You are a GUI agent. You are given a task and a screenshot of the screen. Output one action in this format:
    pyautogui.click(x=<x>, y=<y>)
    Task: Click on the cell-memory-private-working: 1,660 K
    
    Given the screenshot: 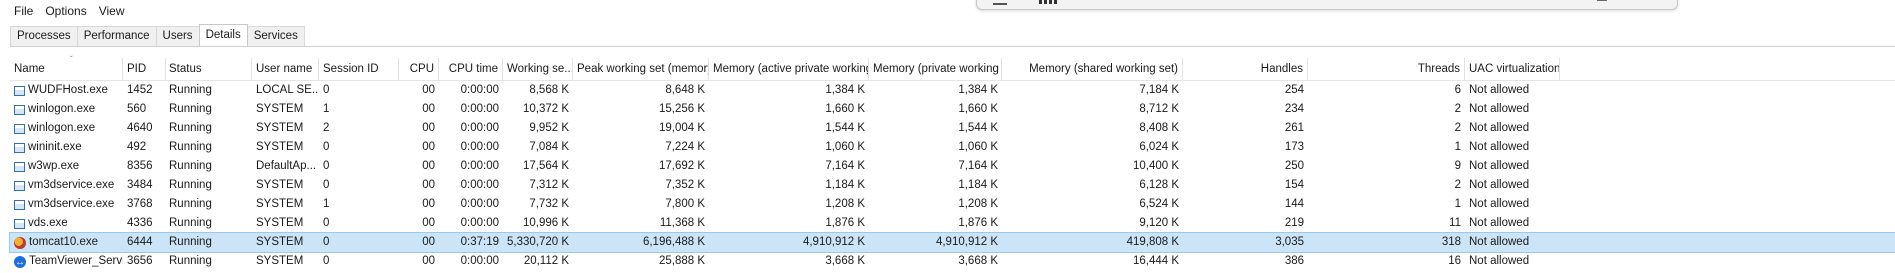 What is the action you would take?
    pyautogui.click(x=978, y=109)
    